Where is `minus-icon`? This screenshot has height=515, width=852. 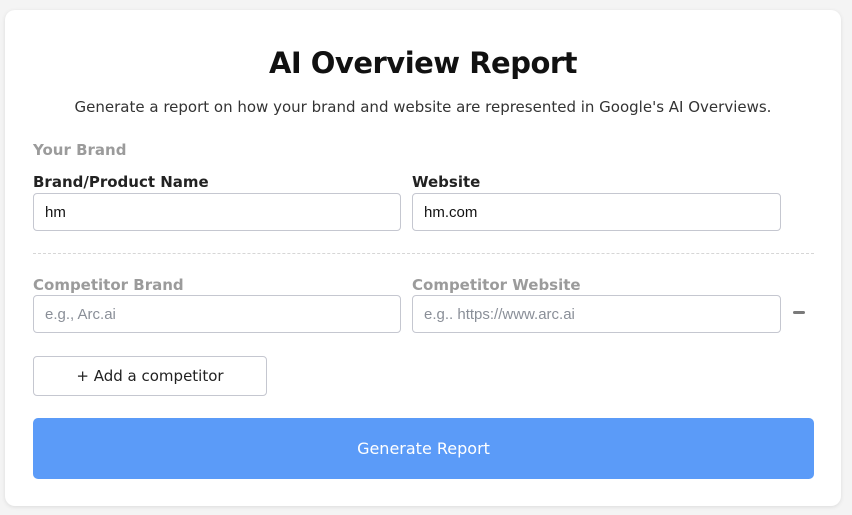 minus-icon is located at coordinates (799, 312).